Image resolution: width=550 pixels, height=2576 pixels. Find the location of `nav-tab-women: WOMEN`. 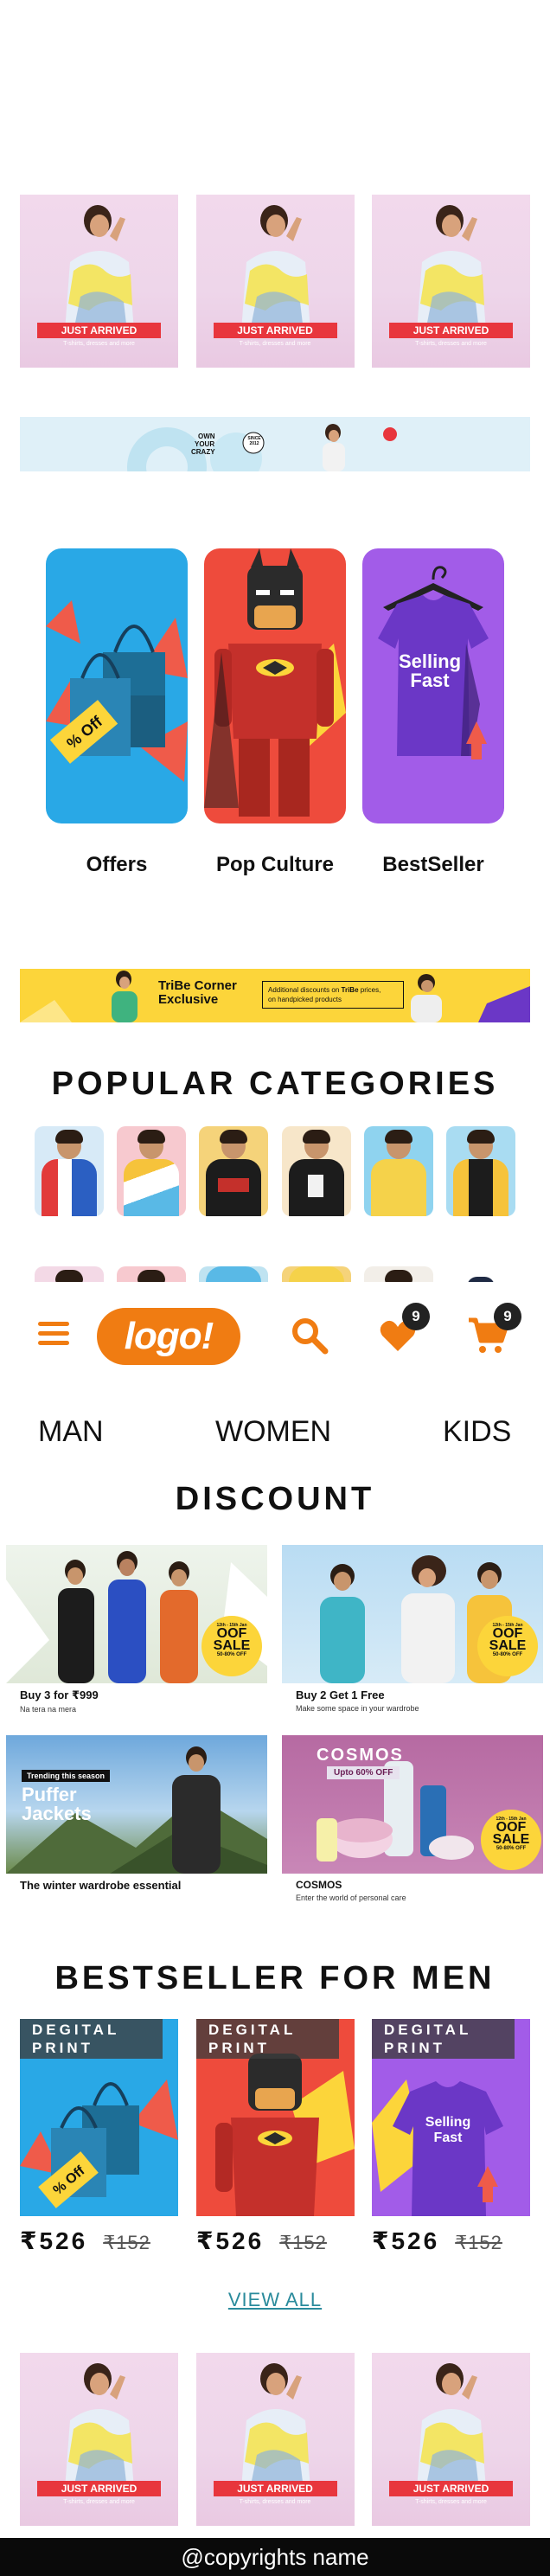

nav-tab-women: WOMEN is located at coordinates (273, 1432).